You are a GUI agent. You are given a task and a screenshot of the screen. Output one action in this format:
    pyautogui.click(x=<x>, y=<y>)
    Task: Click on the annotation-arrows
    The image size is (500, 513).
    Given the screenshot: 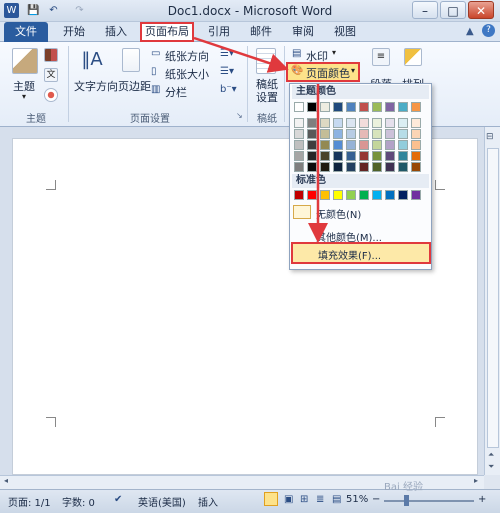 What is the action you would take?
    pyautogui.click(x=260, y=139)
    